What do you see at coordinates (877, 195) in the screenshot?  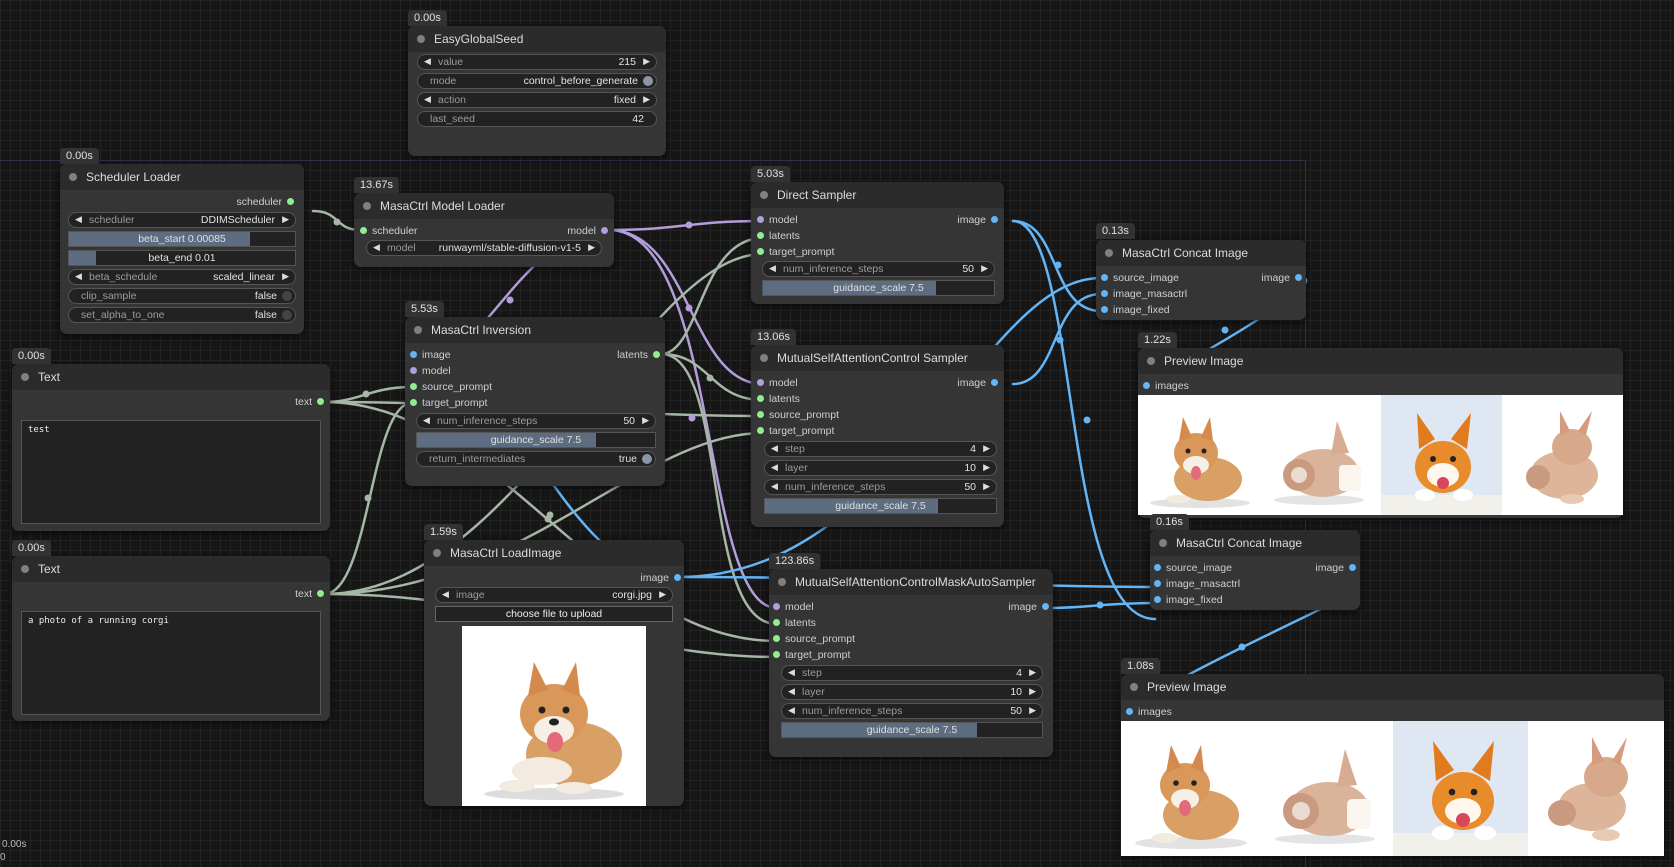 I see `node-title: Direct Sampler` at bounding box center [877, 195].